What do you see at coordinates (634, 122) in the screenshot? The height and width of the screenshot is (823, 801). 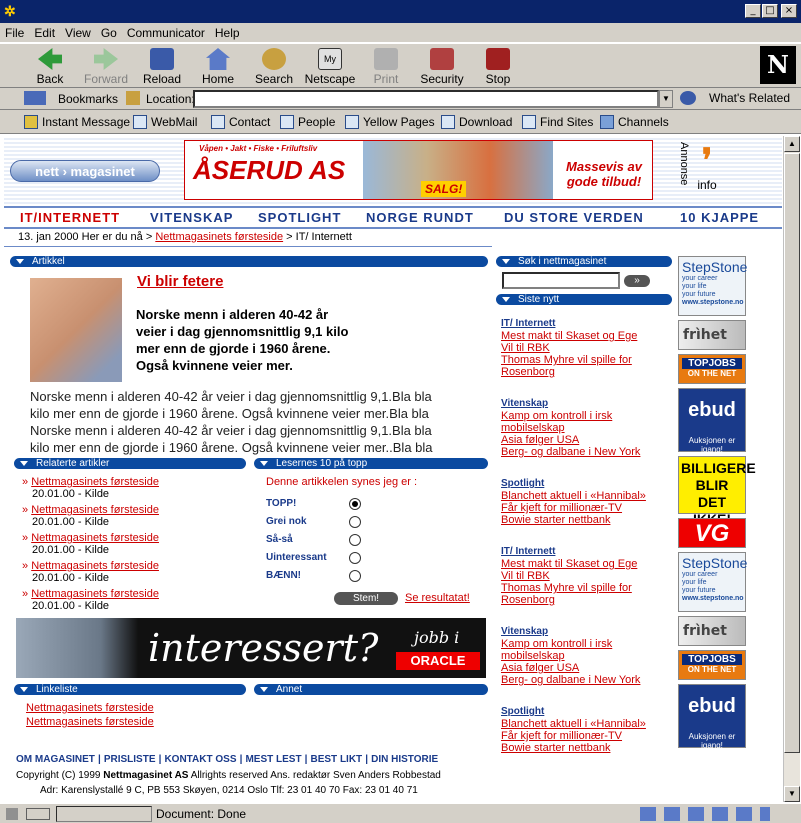 I see `channels-link: Channels` at bounding box center [634, 122].